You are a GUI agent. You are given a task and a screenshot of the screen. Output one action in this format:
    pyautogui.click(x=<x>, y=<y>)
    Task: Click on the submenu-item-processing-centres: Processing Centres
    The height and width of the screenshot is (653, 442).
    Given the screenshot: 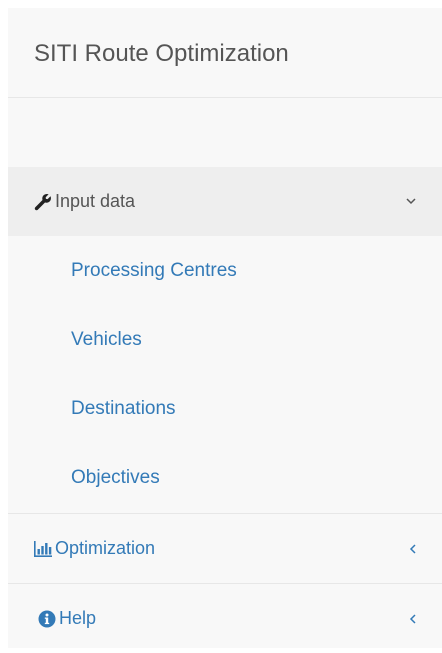 What is the action you would take?
    pyautogui.click(x=225, y=270)
    